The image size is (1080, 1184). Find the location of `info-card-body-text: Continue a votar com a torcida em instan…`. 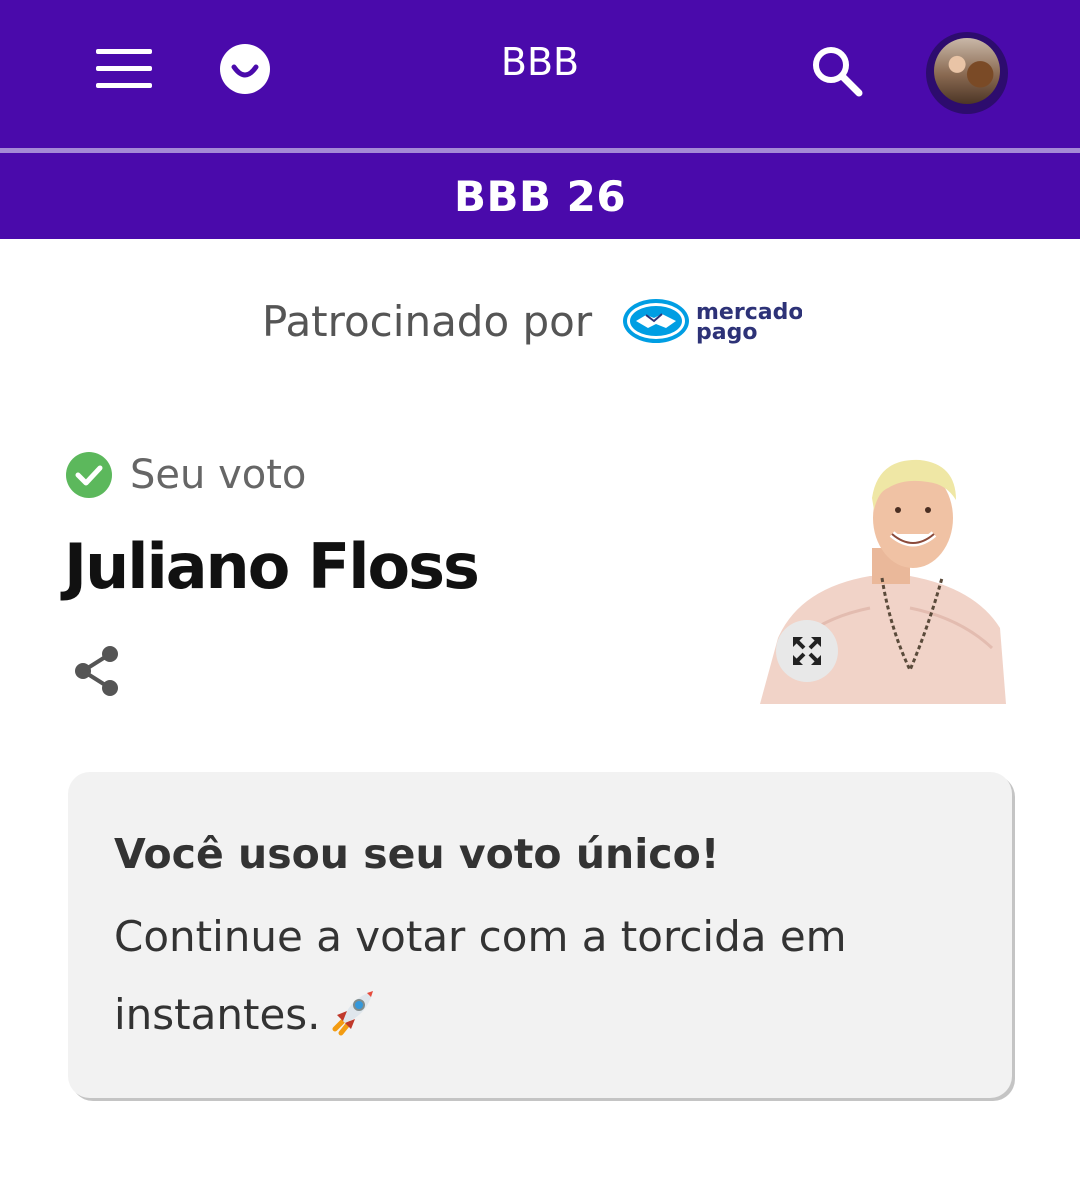

info-card-body-text: Continue a votar com a torcida em instan… is located at coordinates (480, 975).